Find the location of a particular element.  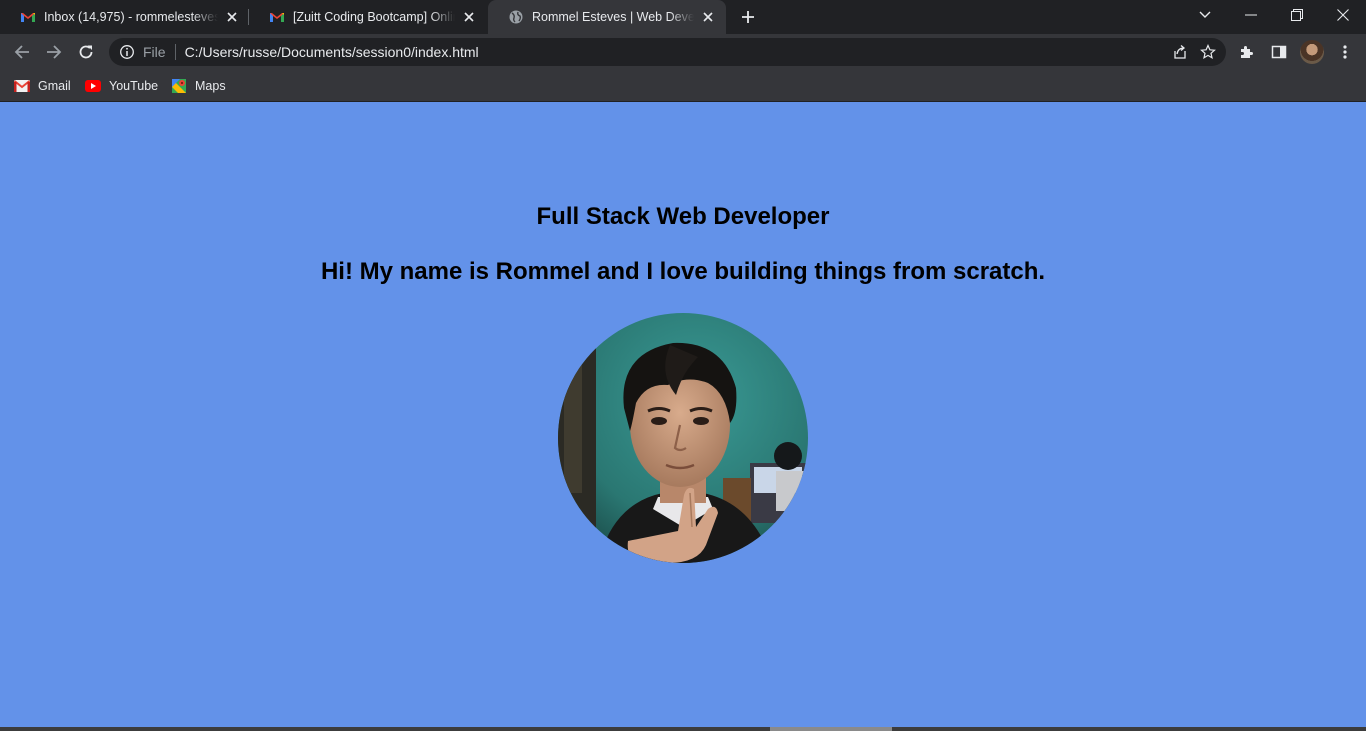

bookmark-gmail: Gmail is located at coordinates (42, 86).